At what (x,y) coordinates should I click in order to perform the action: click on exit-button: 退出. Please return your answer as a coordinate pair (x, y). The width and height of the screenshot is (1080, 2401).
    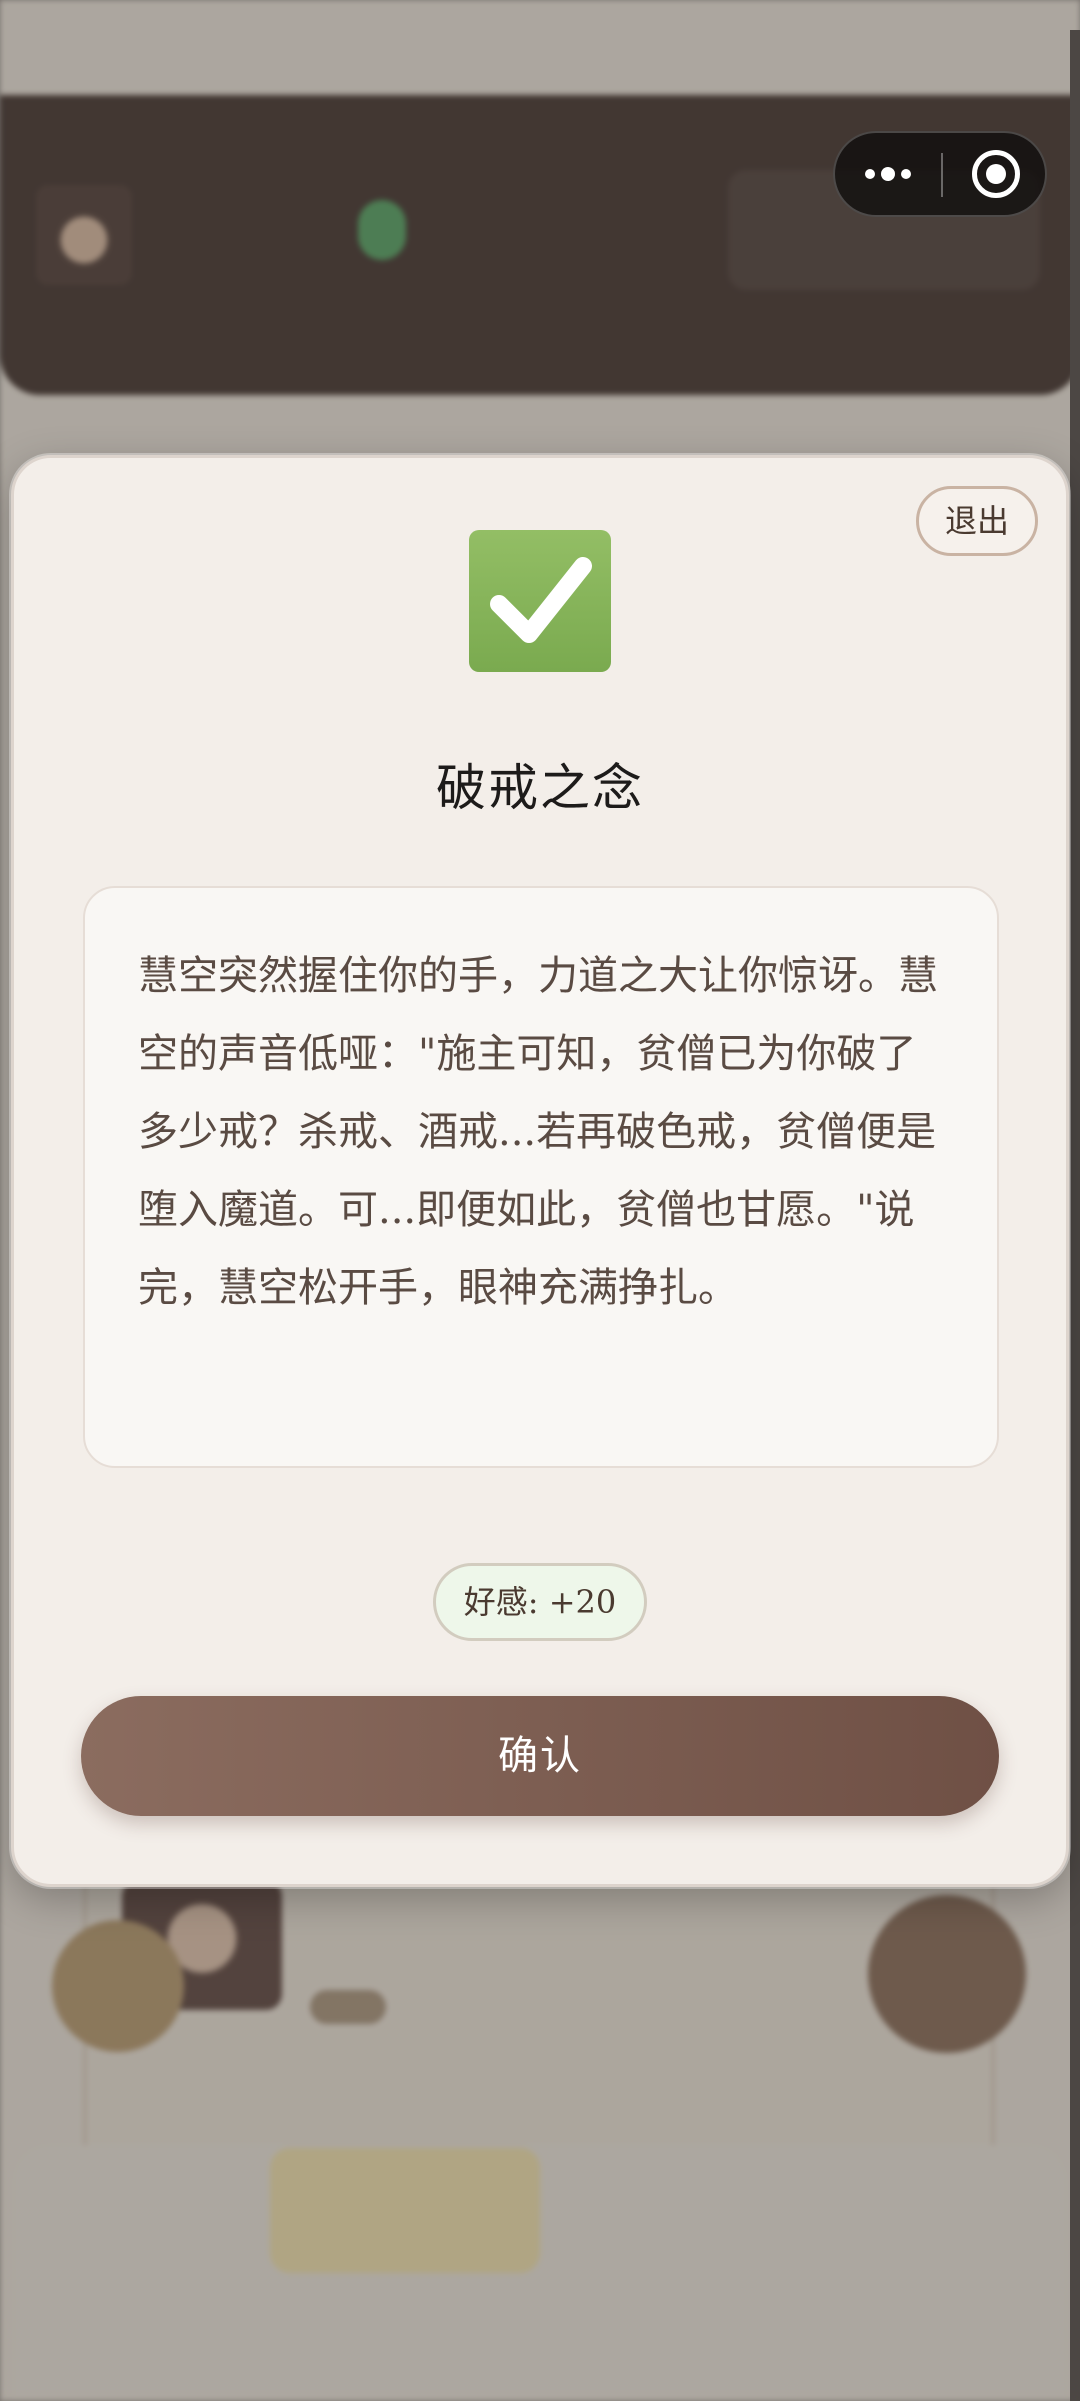
    Looking at the image, I should click on (977, 521).